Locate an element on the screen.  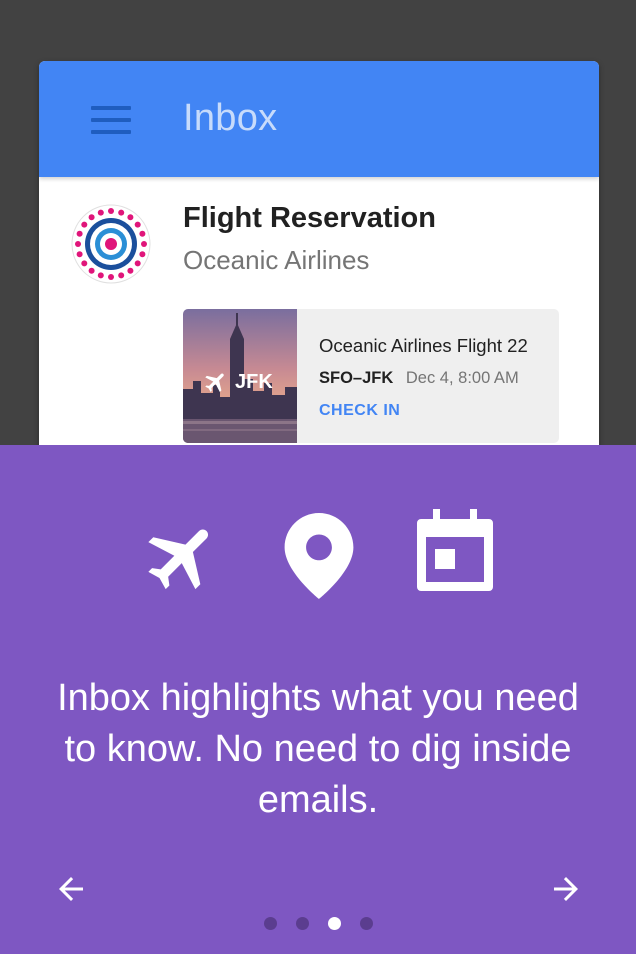
flight-details: SFO–JFK Dec 4, 8:00 AM is located at coordinates (419, 378).